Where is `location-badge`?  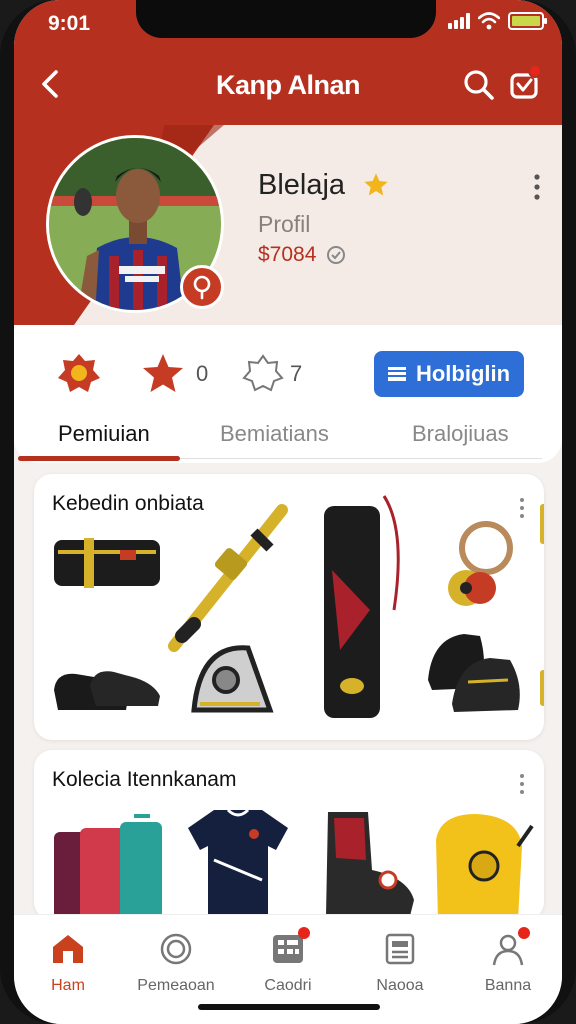
location-badge is located at coordinates (202, 287).